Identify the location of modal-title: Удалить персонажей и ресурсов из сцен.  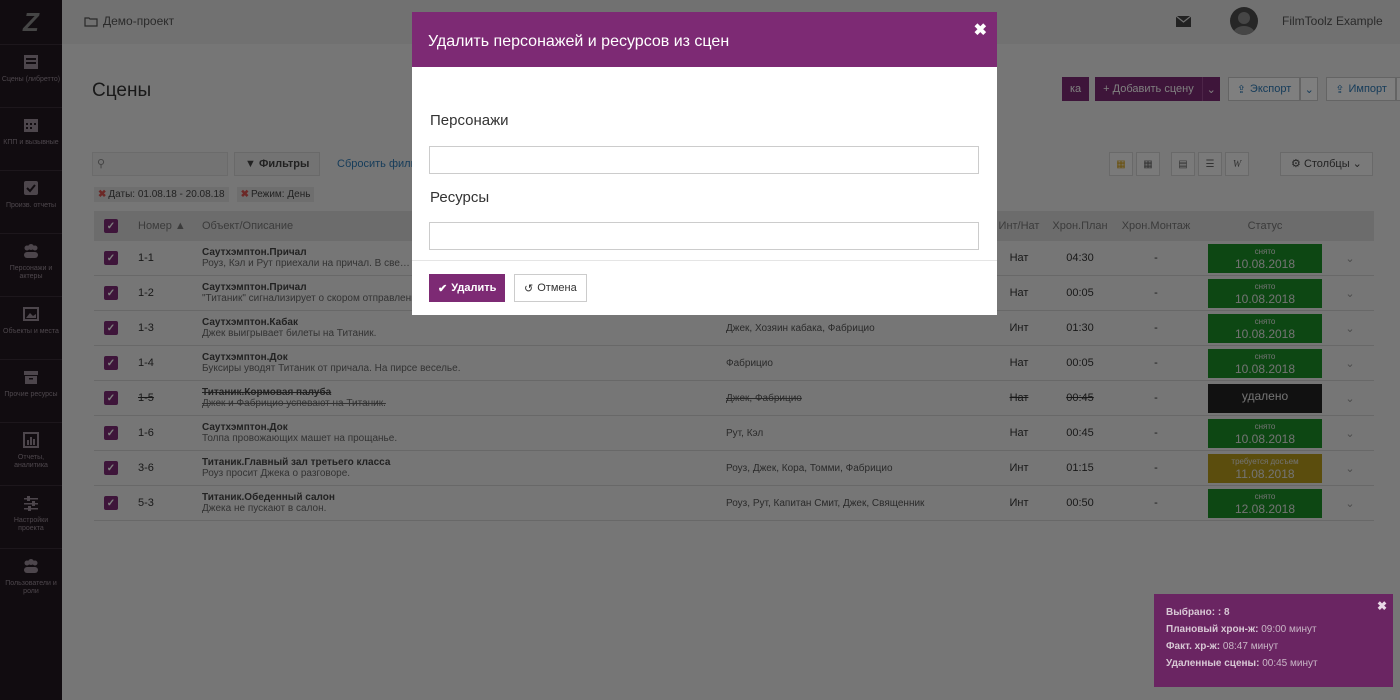
(579, 41).